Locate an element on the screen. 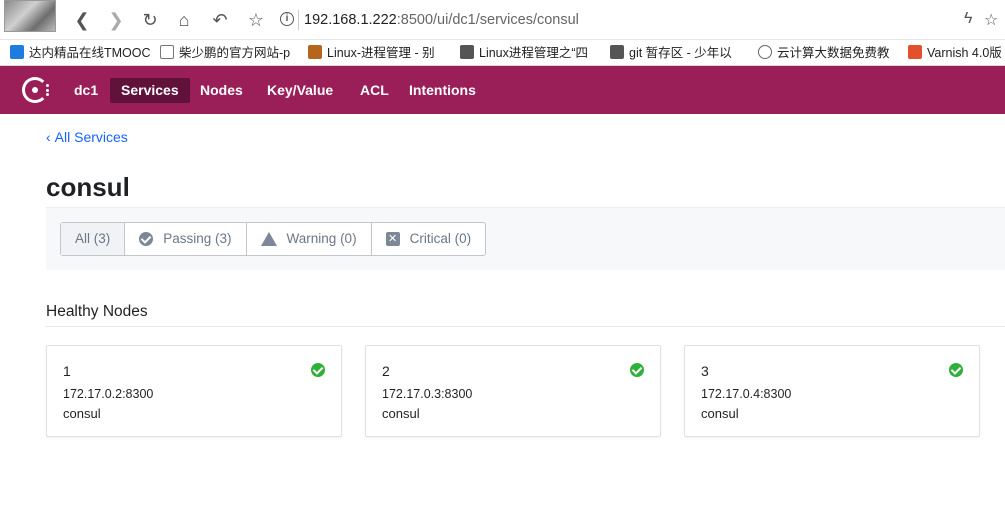 This screenshot has height=529, width=1005. breadcrumb-all-services: ‹ All Services is located at coordinates (87, 137).